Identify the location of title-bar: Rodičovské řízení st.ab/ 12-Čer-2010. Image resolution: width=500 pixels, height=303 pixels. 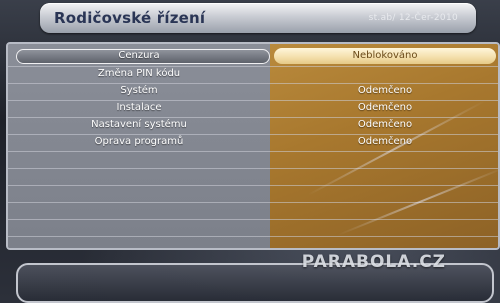
(258, 18).